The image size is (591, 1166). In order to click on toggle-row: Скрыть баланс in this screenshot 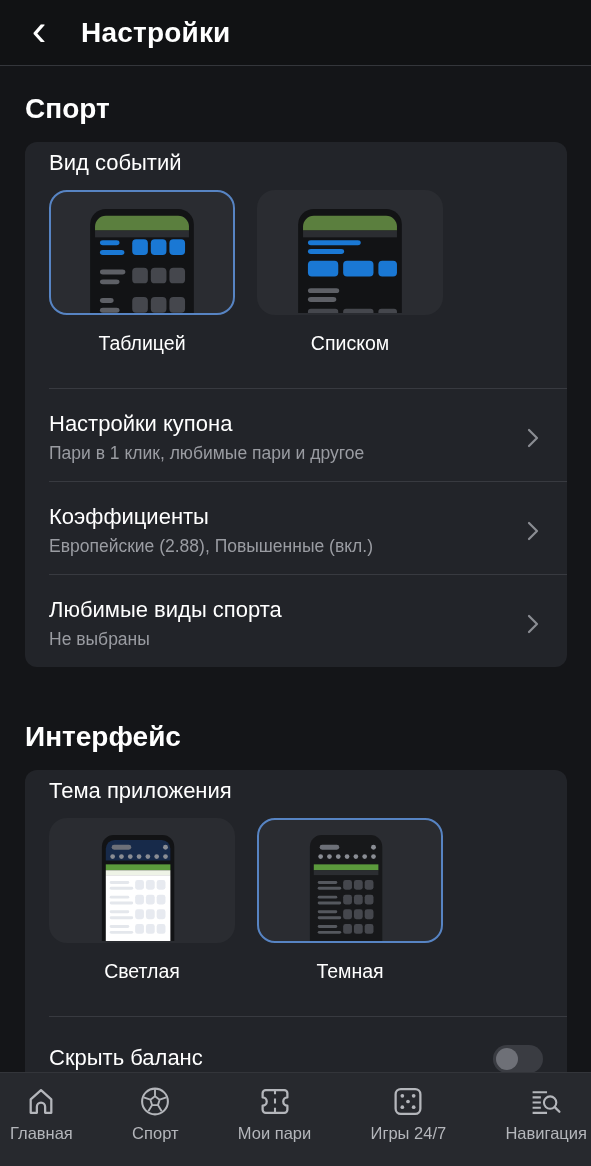, I will do `click(308, 1044)`.